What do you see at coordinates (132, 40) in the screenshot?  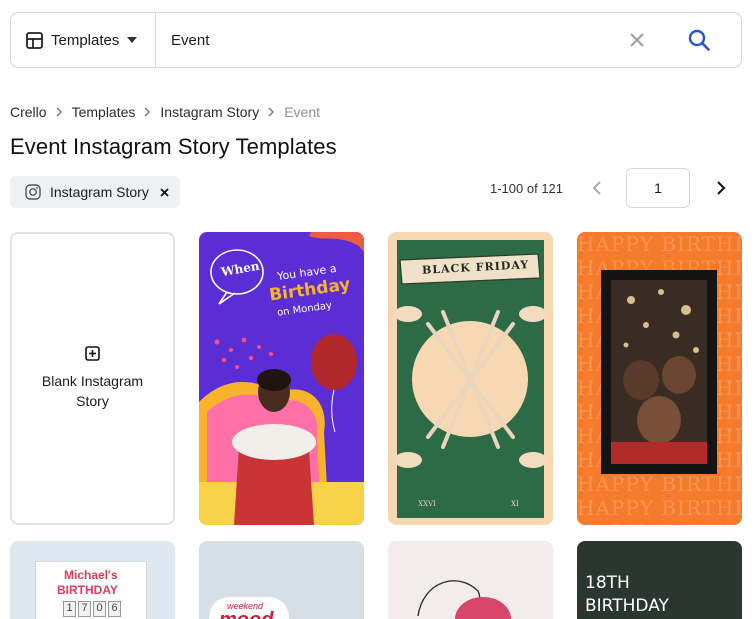 I see `chevron-down-icon` at bounding box center [132, 40].